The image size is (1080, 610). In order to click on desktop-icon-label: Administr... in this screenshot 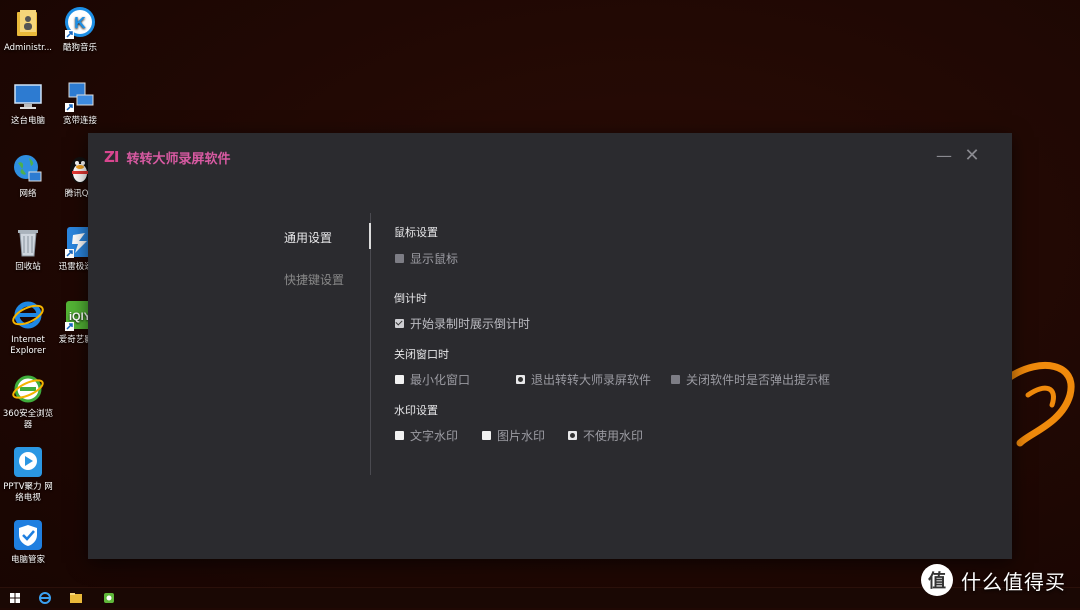, I will do `click(28, 48)`.